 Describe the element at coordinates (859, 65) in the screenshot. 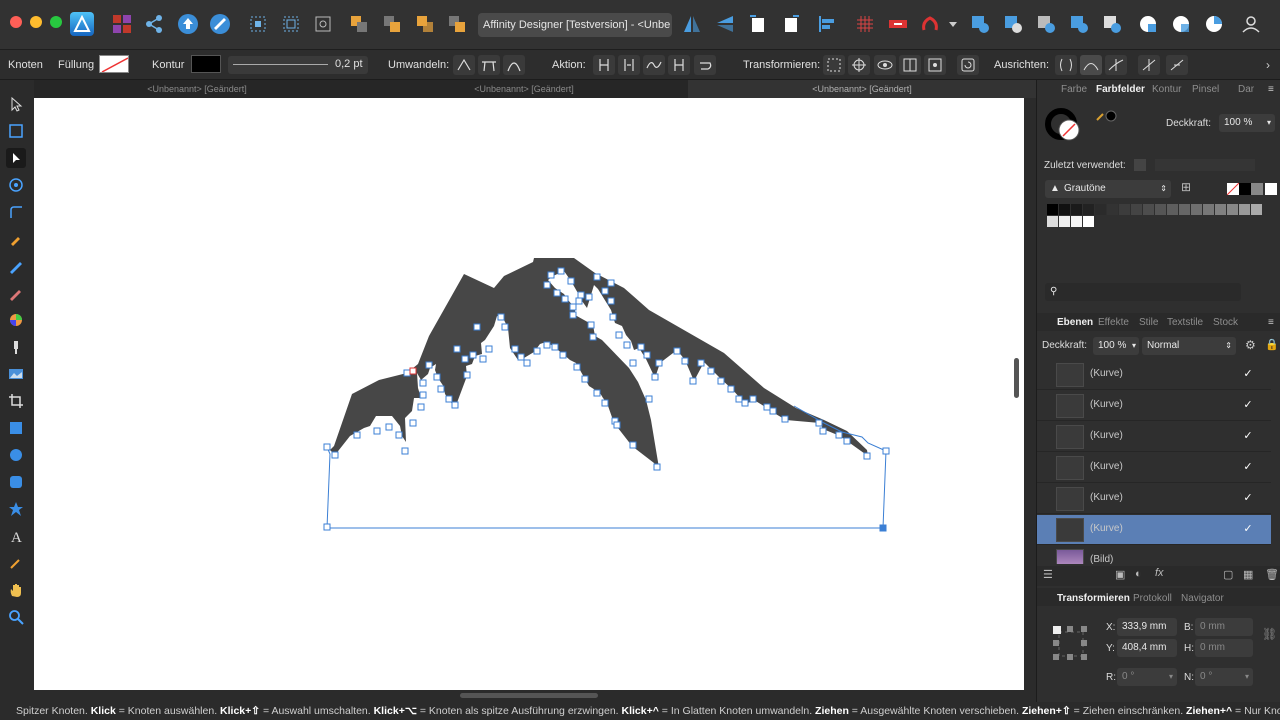

I see `crosshair-icon` at that location.